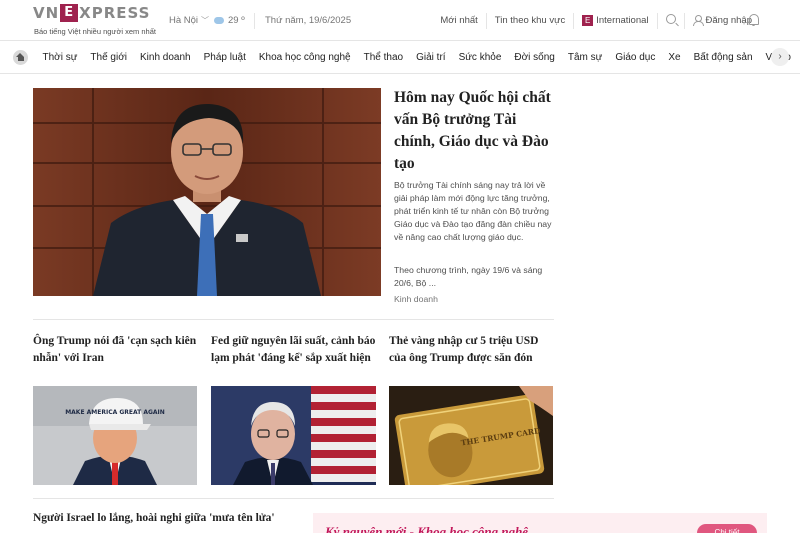  I want to click on nav-item-khoa-hoc-cong-nghe: Khoa học công nghệ, so click(304, 57).